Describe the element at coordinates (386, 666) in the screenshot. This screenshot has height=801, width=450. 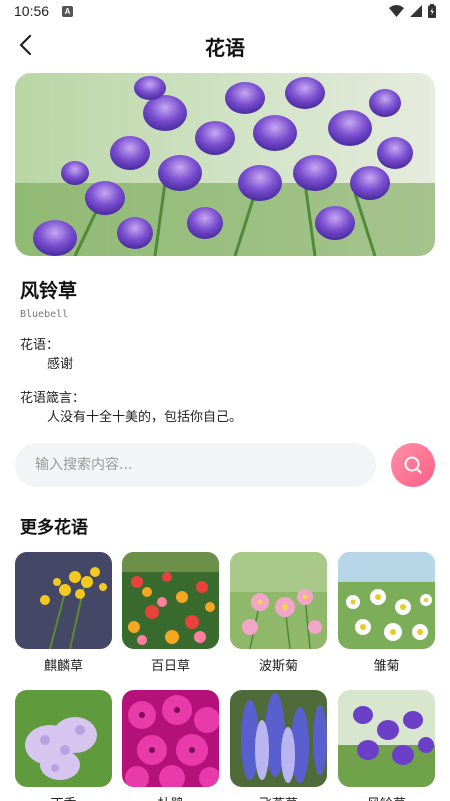
I see `flower-card-label: 雏菊` at that location.